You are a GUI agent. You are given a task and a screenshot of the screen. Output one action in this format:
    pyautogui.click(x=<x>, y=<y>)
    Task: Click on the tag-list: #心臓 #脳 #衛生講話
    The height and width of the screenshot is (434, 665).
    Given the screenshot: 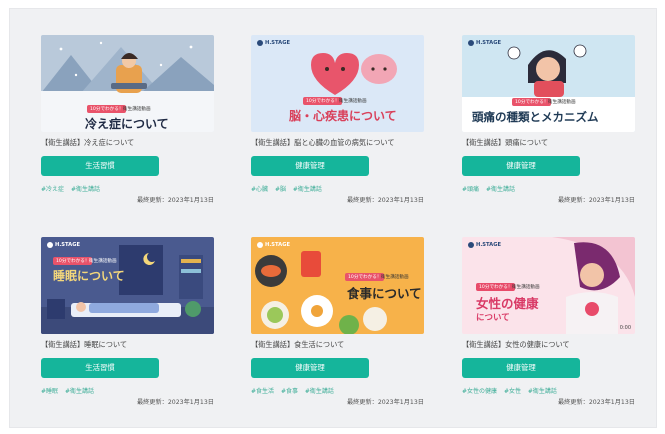 What is the action you would take?
    pyautogui.click(x=289, y=188)
    